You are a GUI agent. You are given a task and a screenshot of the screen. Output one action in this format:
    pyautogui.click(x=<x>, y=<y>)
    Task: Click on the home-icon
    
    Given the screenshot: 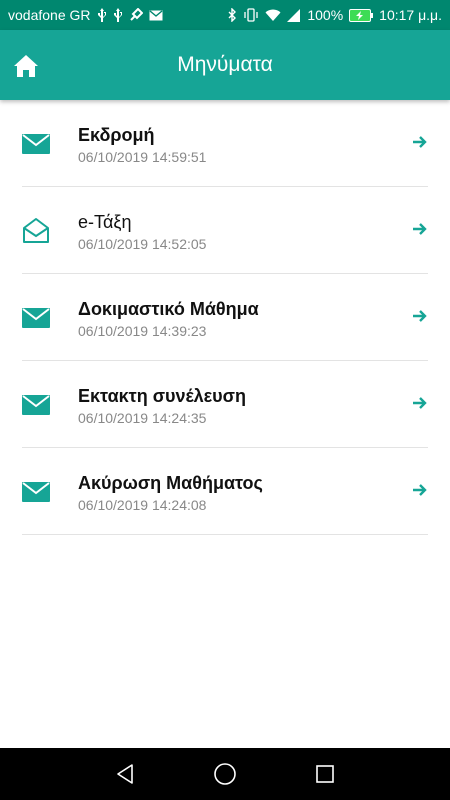 What is the action you would take?
    pyautogui.click(x=26, y=66)
    